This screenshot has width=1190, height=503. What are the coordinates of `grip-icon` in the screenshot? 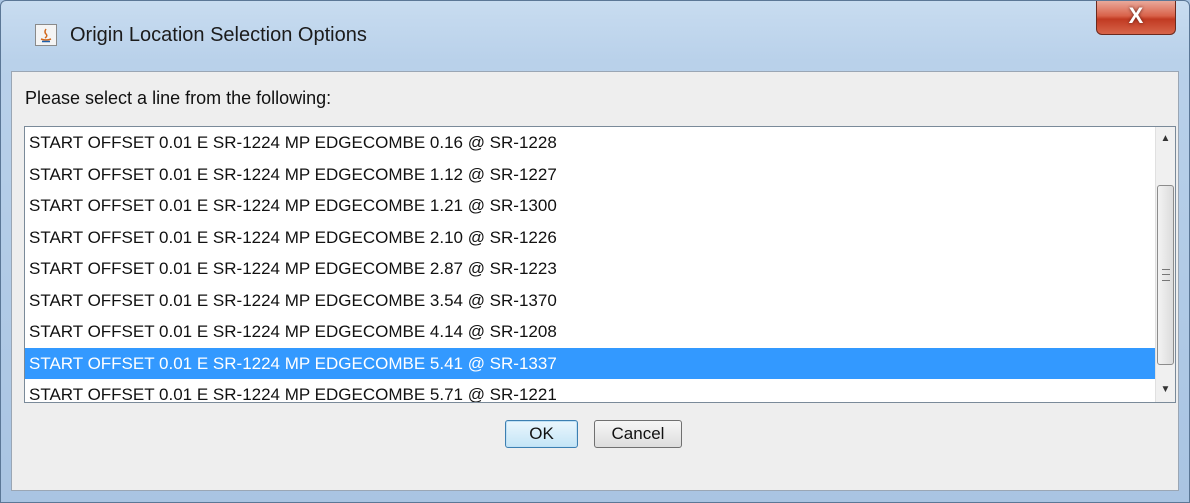 It's located at (1166, 275).